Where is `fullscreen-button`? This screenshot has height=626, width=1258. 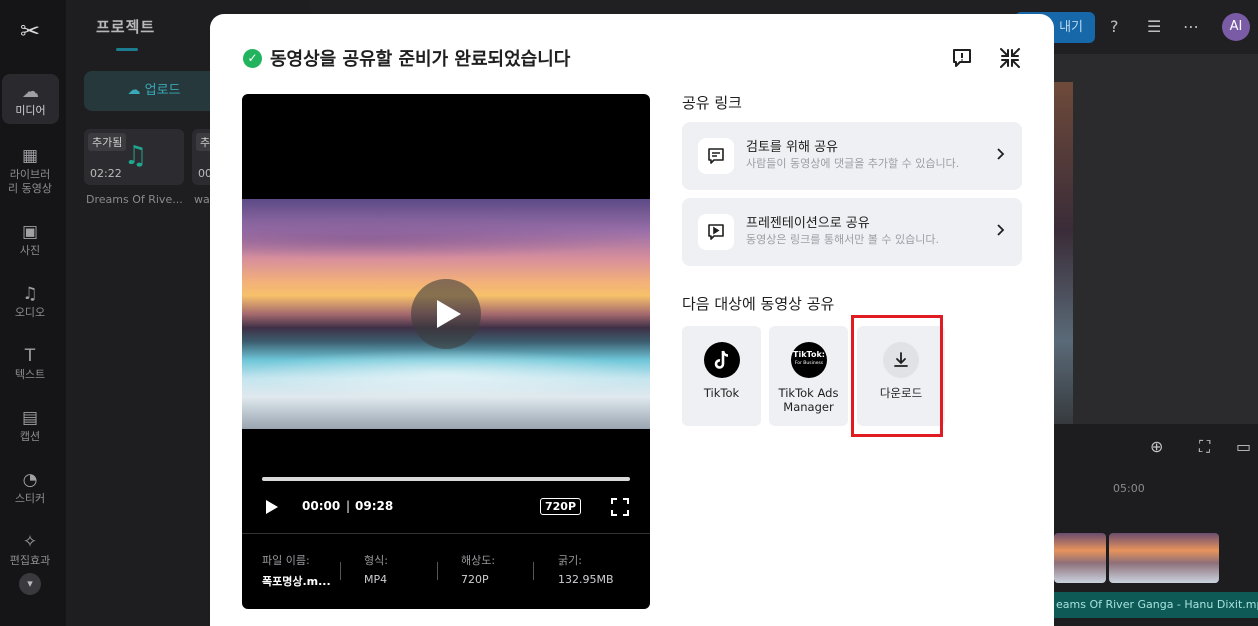 fullscreen-button is located at coordinates (620, 509).